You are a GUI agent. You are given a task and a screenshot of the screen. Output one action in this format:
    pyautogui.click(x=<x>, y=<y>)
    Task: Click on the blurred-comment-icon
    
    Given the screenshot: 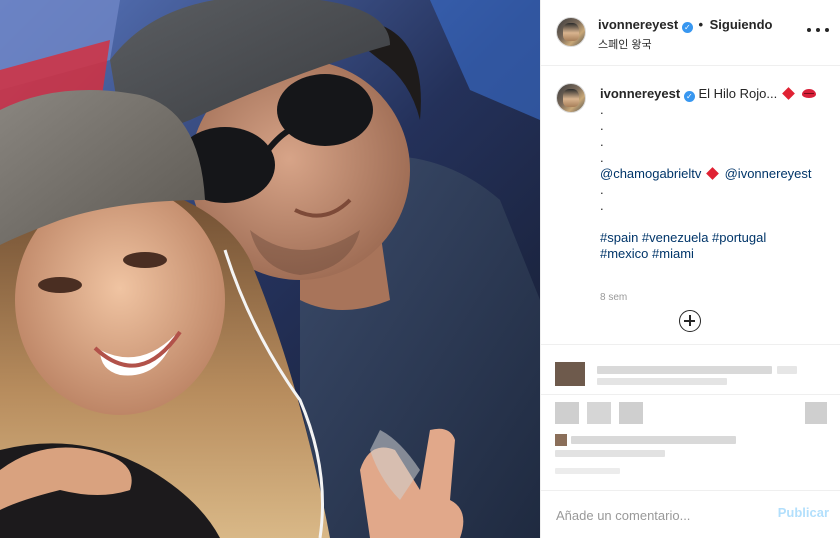 What is the action you would take?
    pyautogui.click(x=599, y=413)
    